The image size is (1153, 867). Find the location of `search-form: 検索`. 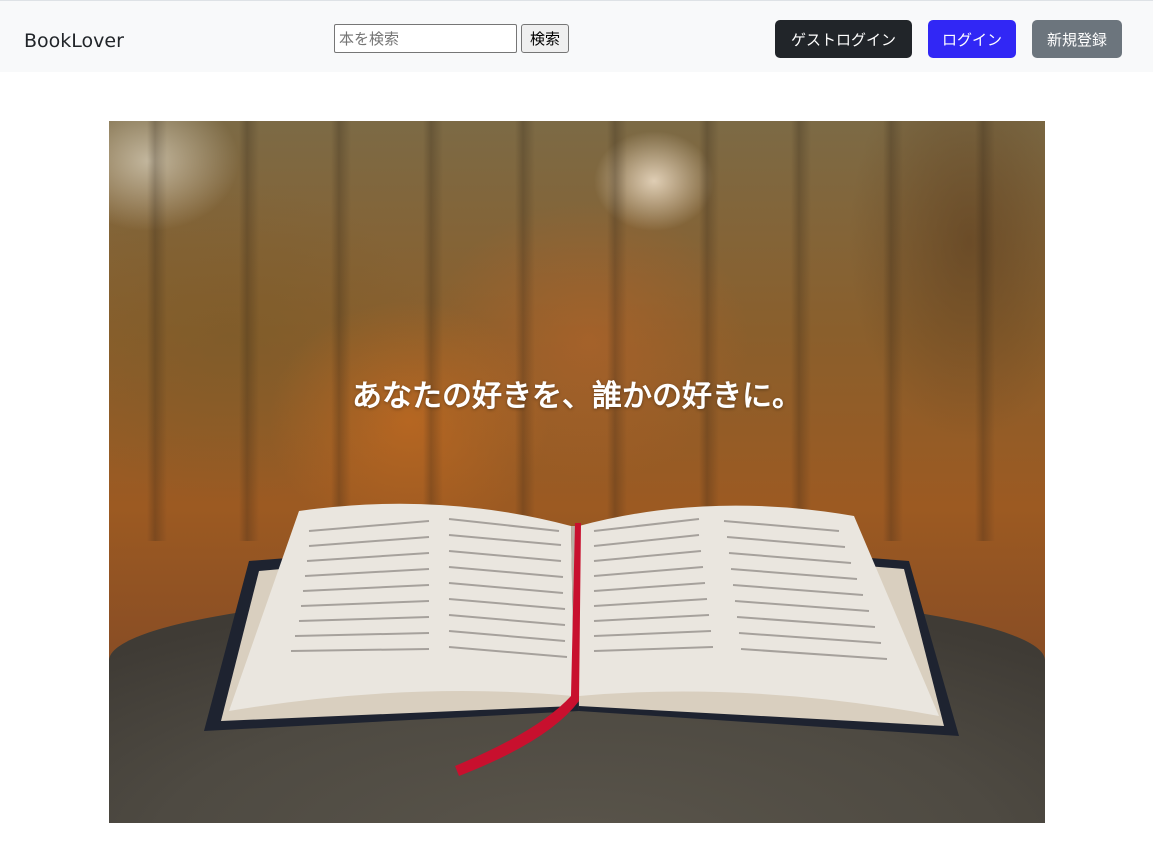

search-form: 検索 is located at coordinates (451, 38).